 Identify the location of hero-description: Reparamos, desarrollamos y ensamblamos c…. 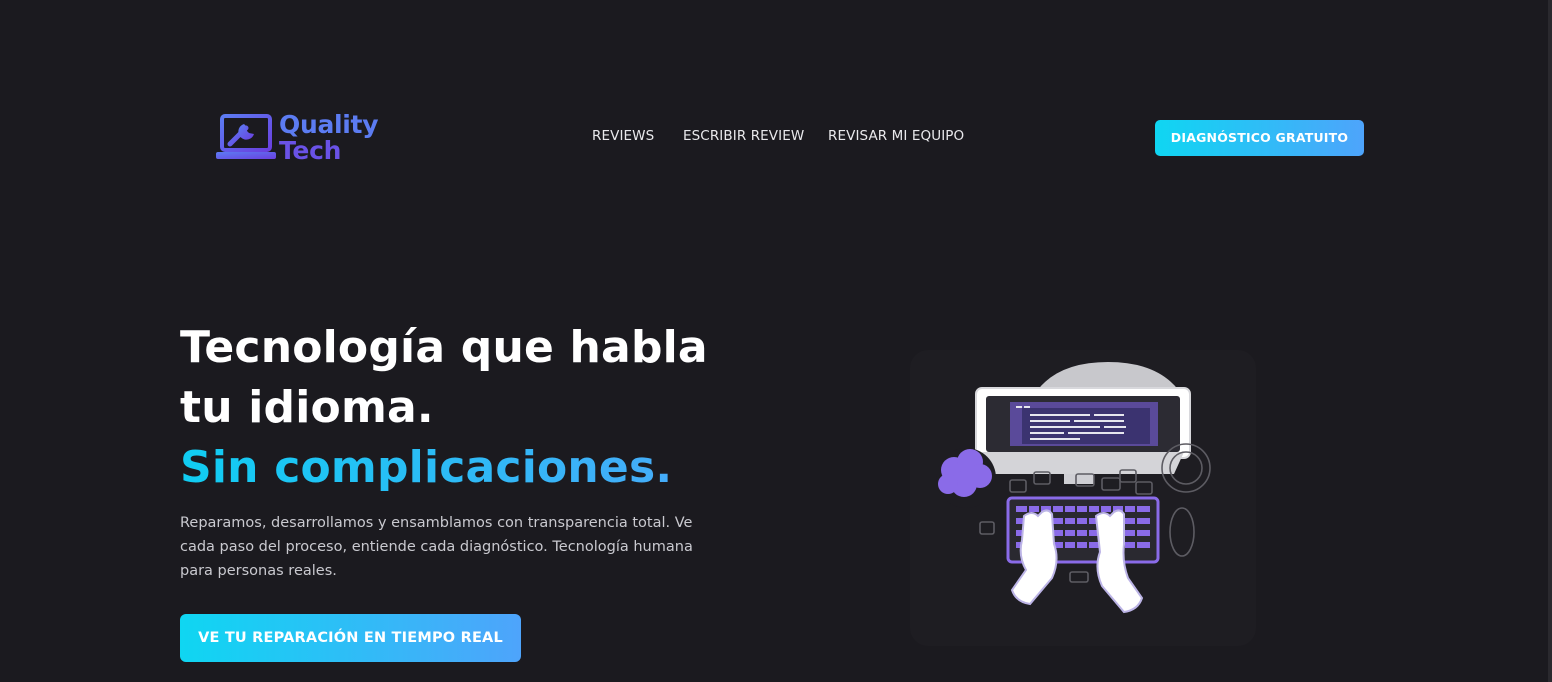
(436, 547).